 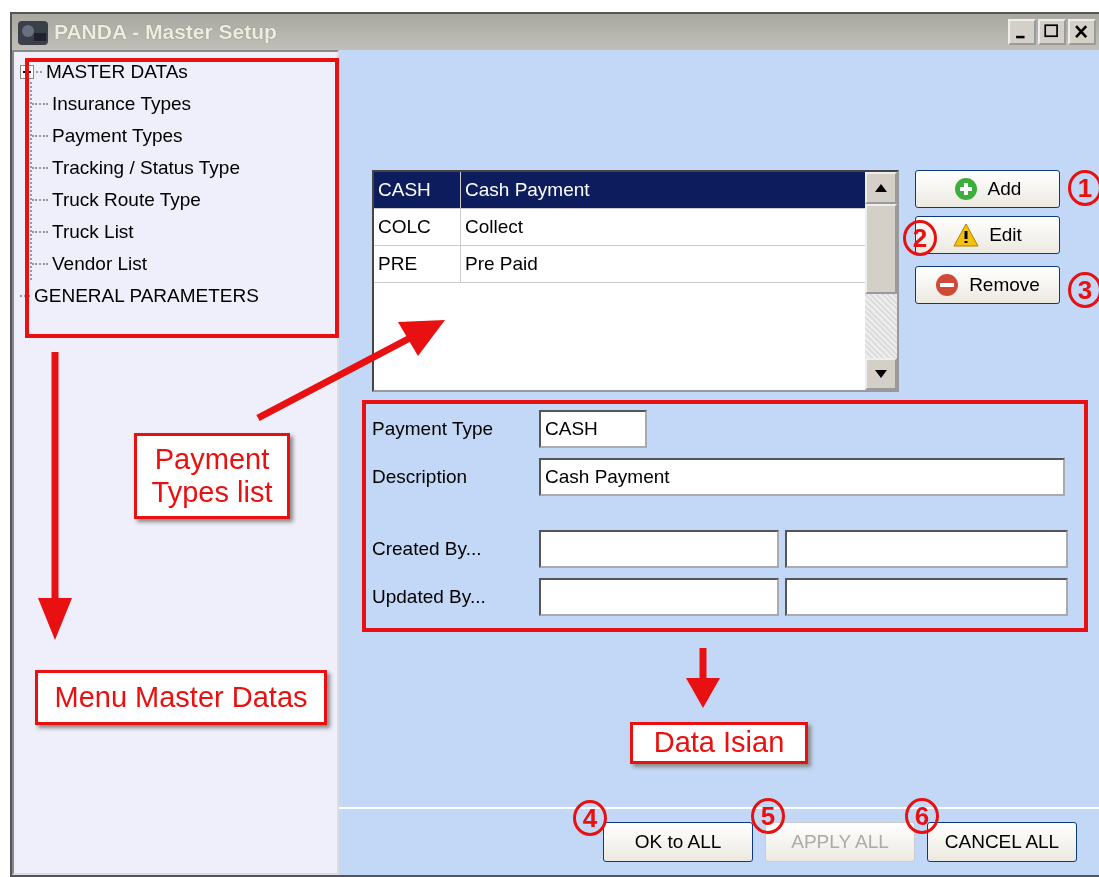 What do you see at coordinates (802, 477) in the screenshot?
I see `description-field: Cash Payment` at bounding box center [802, 477].